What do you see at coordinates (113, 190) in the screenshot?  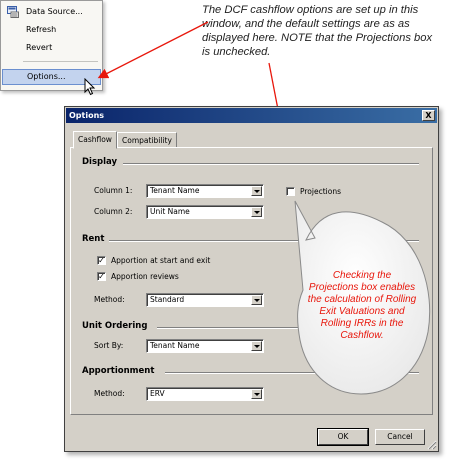 I see `column1-label: Column 1:` at bounding box center [113, 190].